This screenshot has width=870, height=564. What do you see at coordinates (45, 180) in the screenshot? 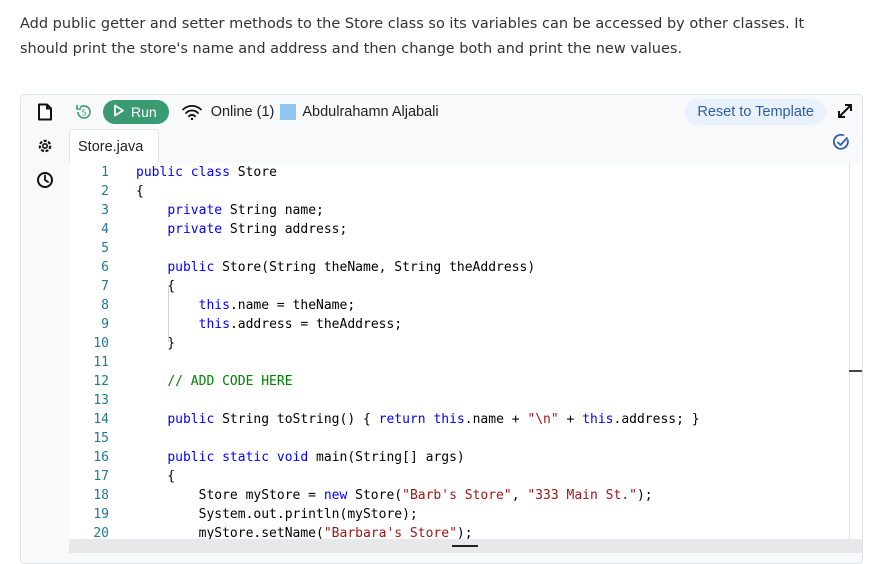
I see `clock-icon` at bounding box center [45, 180].